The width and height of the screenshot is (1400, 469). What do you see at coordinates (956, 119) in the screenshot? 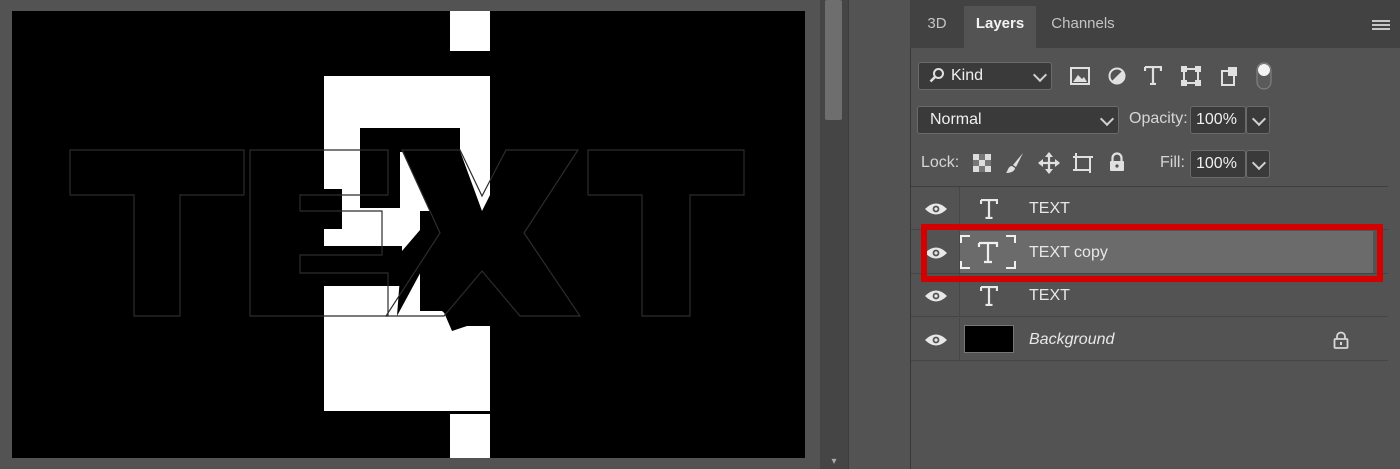
I see `blend-mode-value: Normal` at bounding box center [956, 119].